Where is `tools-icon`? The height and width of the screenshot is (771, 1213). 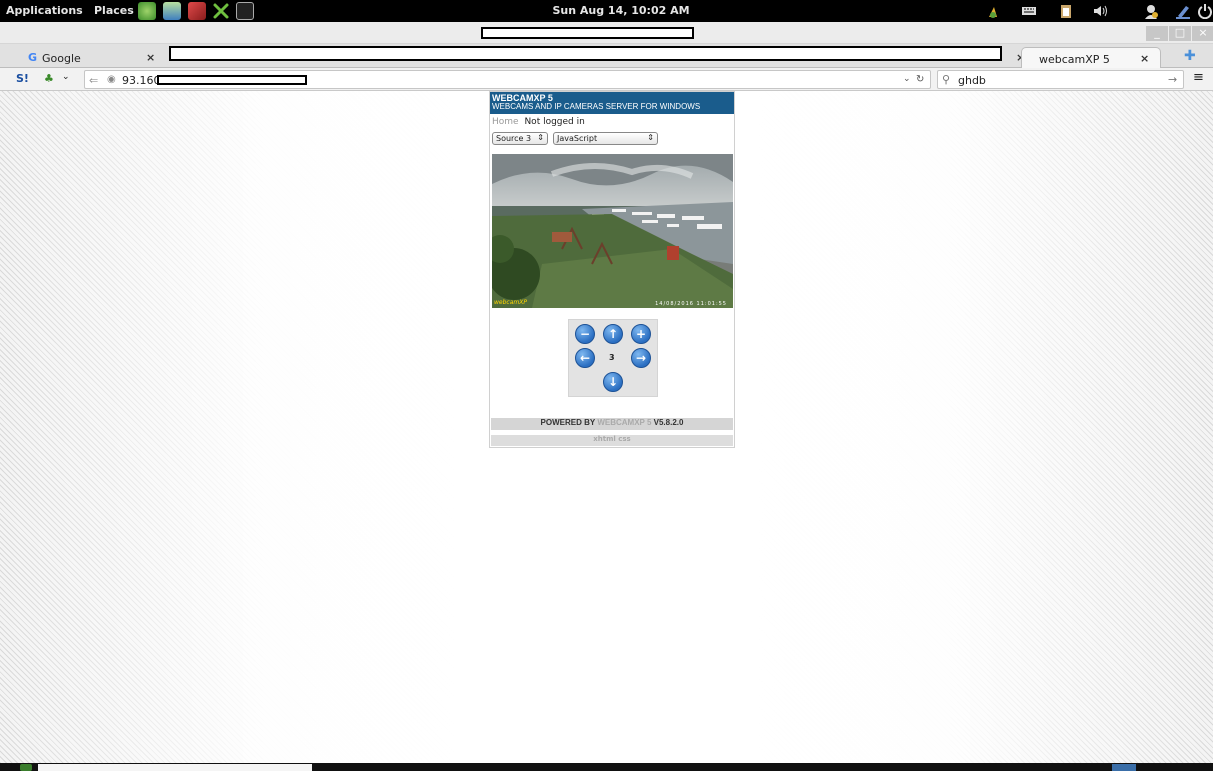
tools-icon is located at coordinates (221, 11).